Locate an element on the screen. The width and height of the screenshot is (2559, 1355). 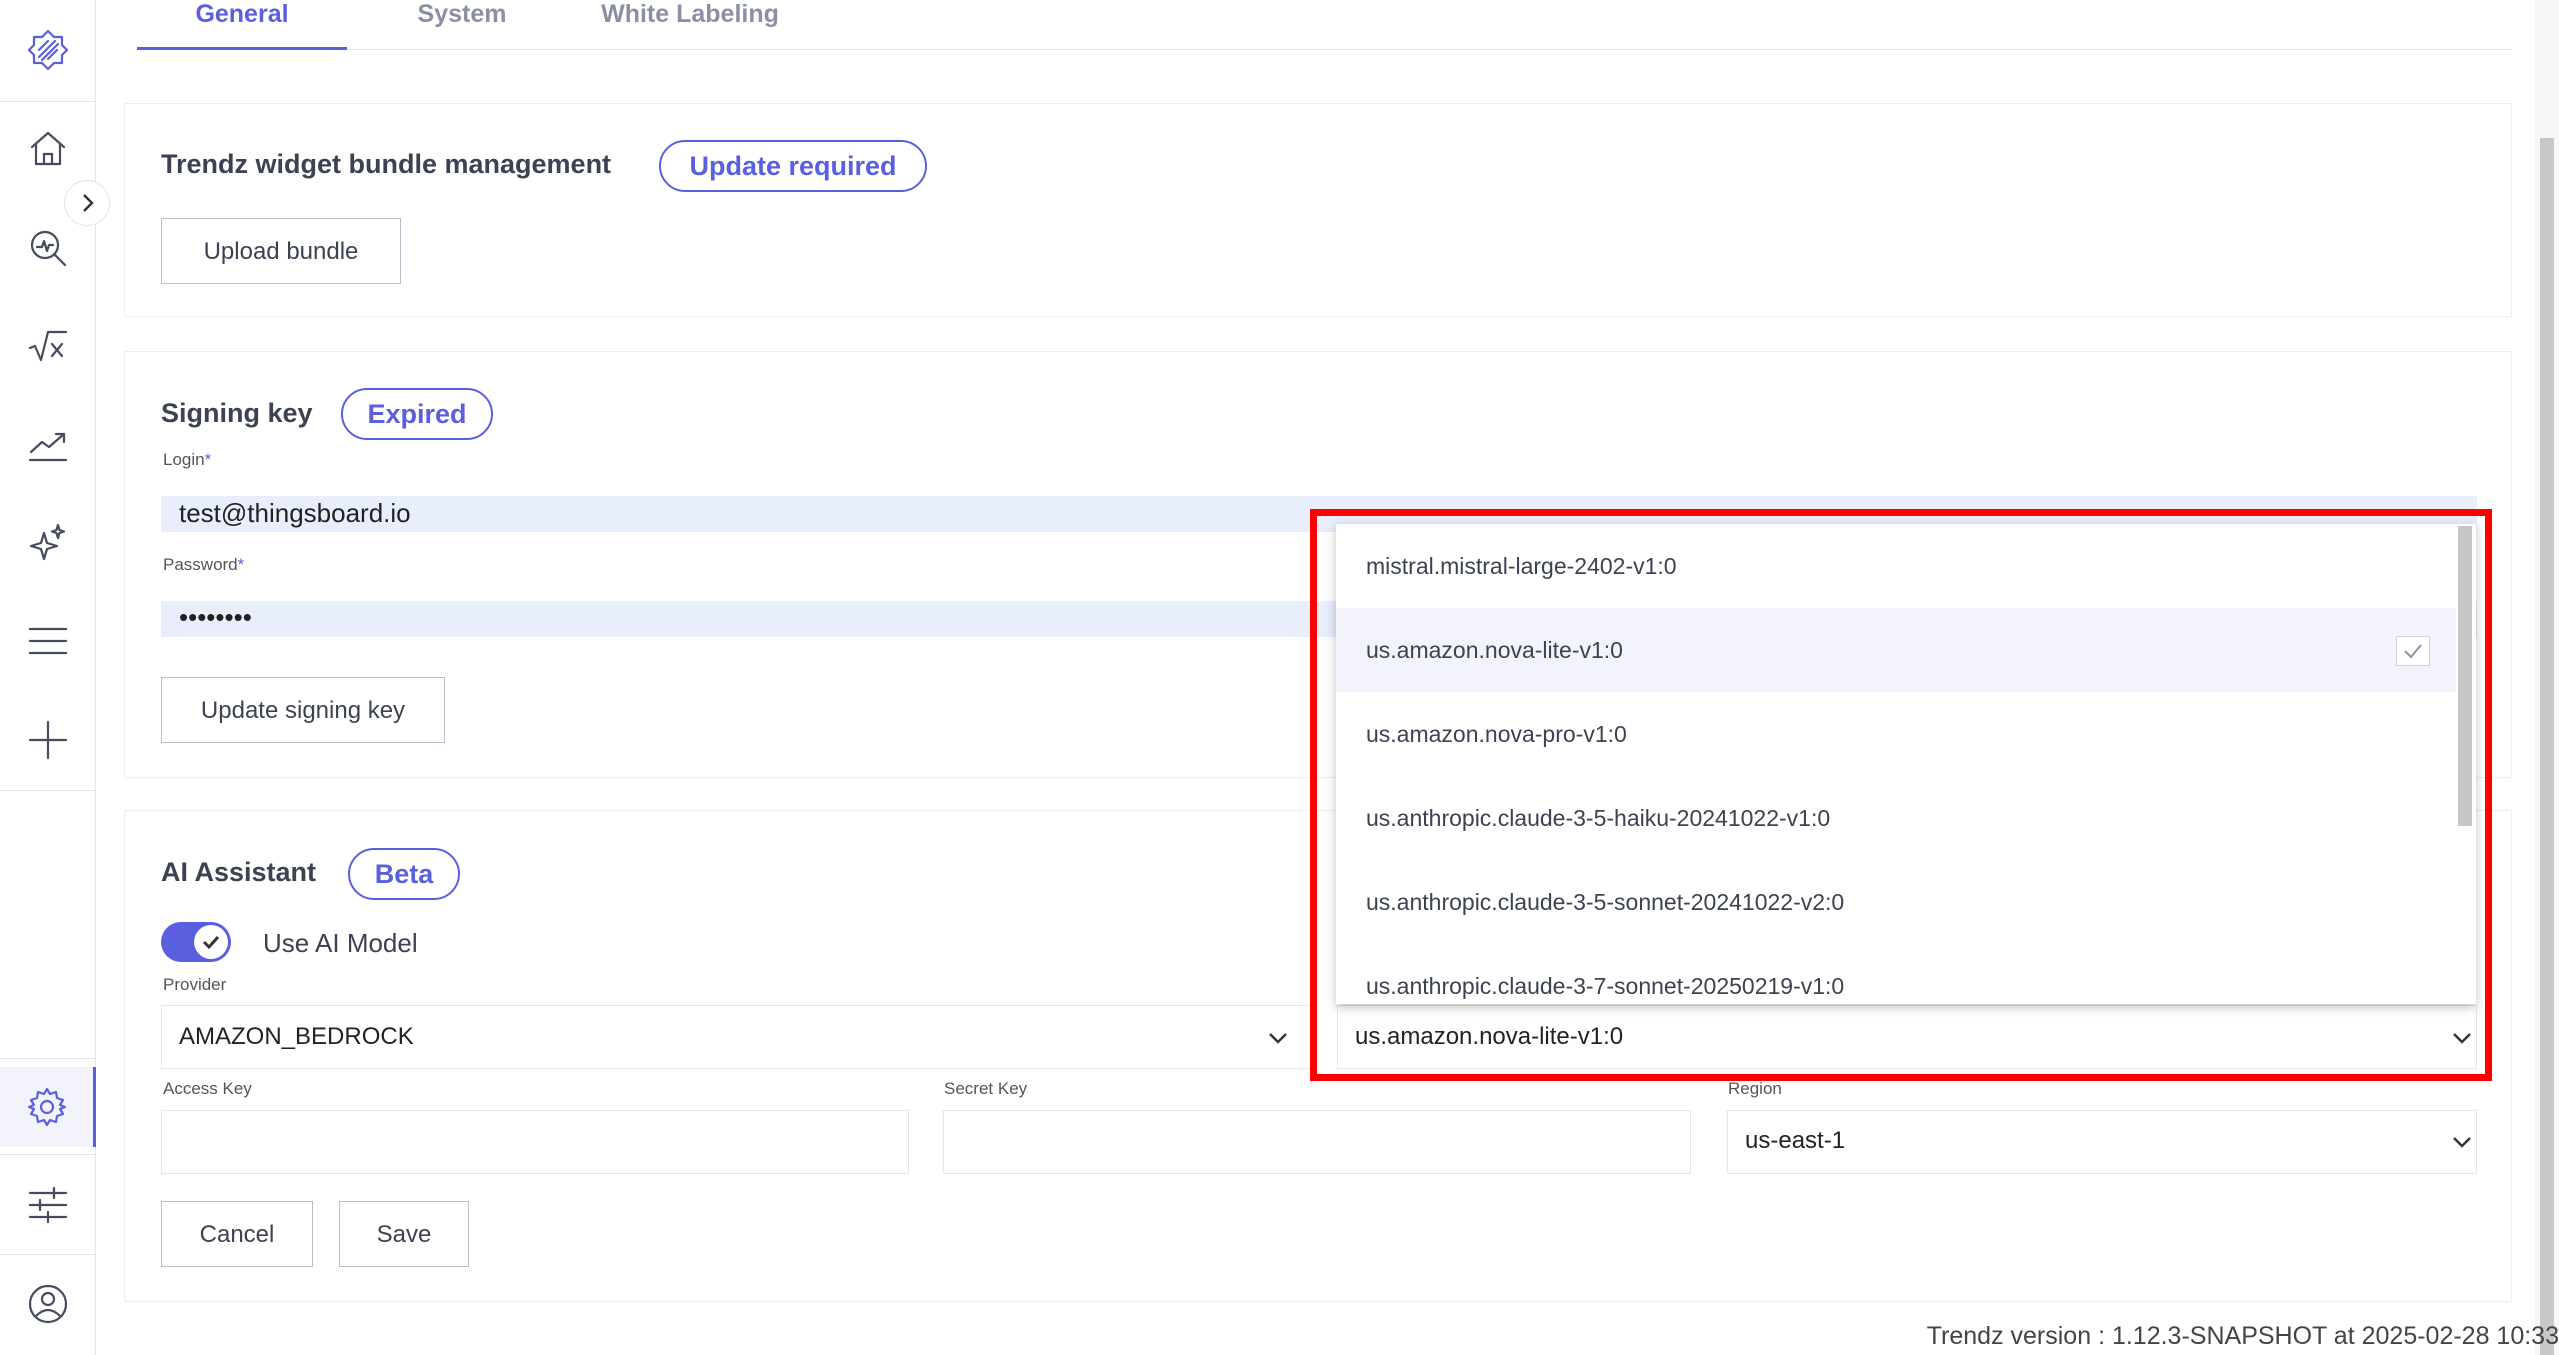
add-icon is located at coordinates (48, 740).